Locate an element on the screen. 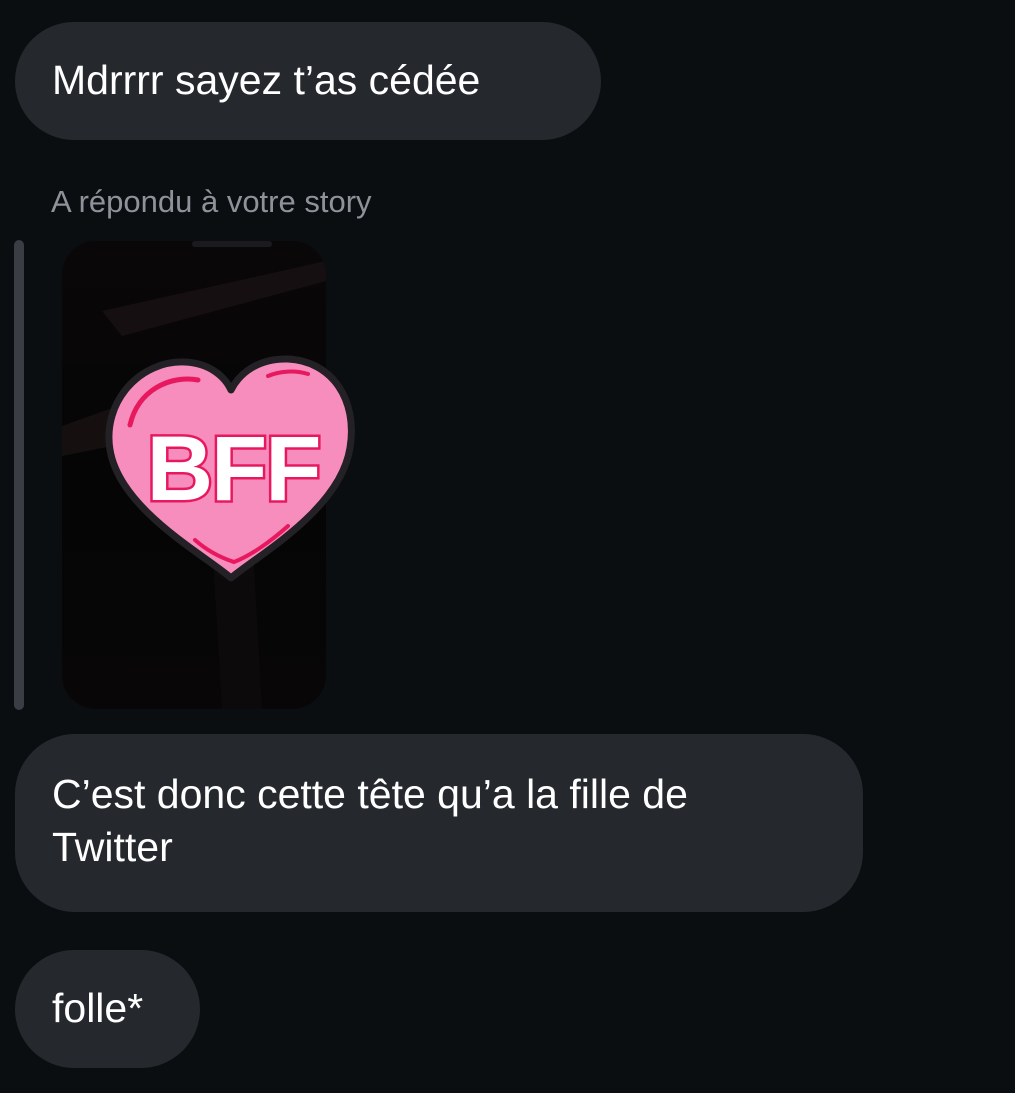  message-text: Mdrrrr sayez t’as cédée is located at coordinates (266, 80).